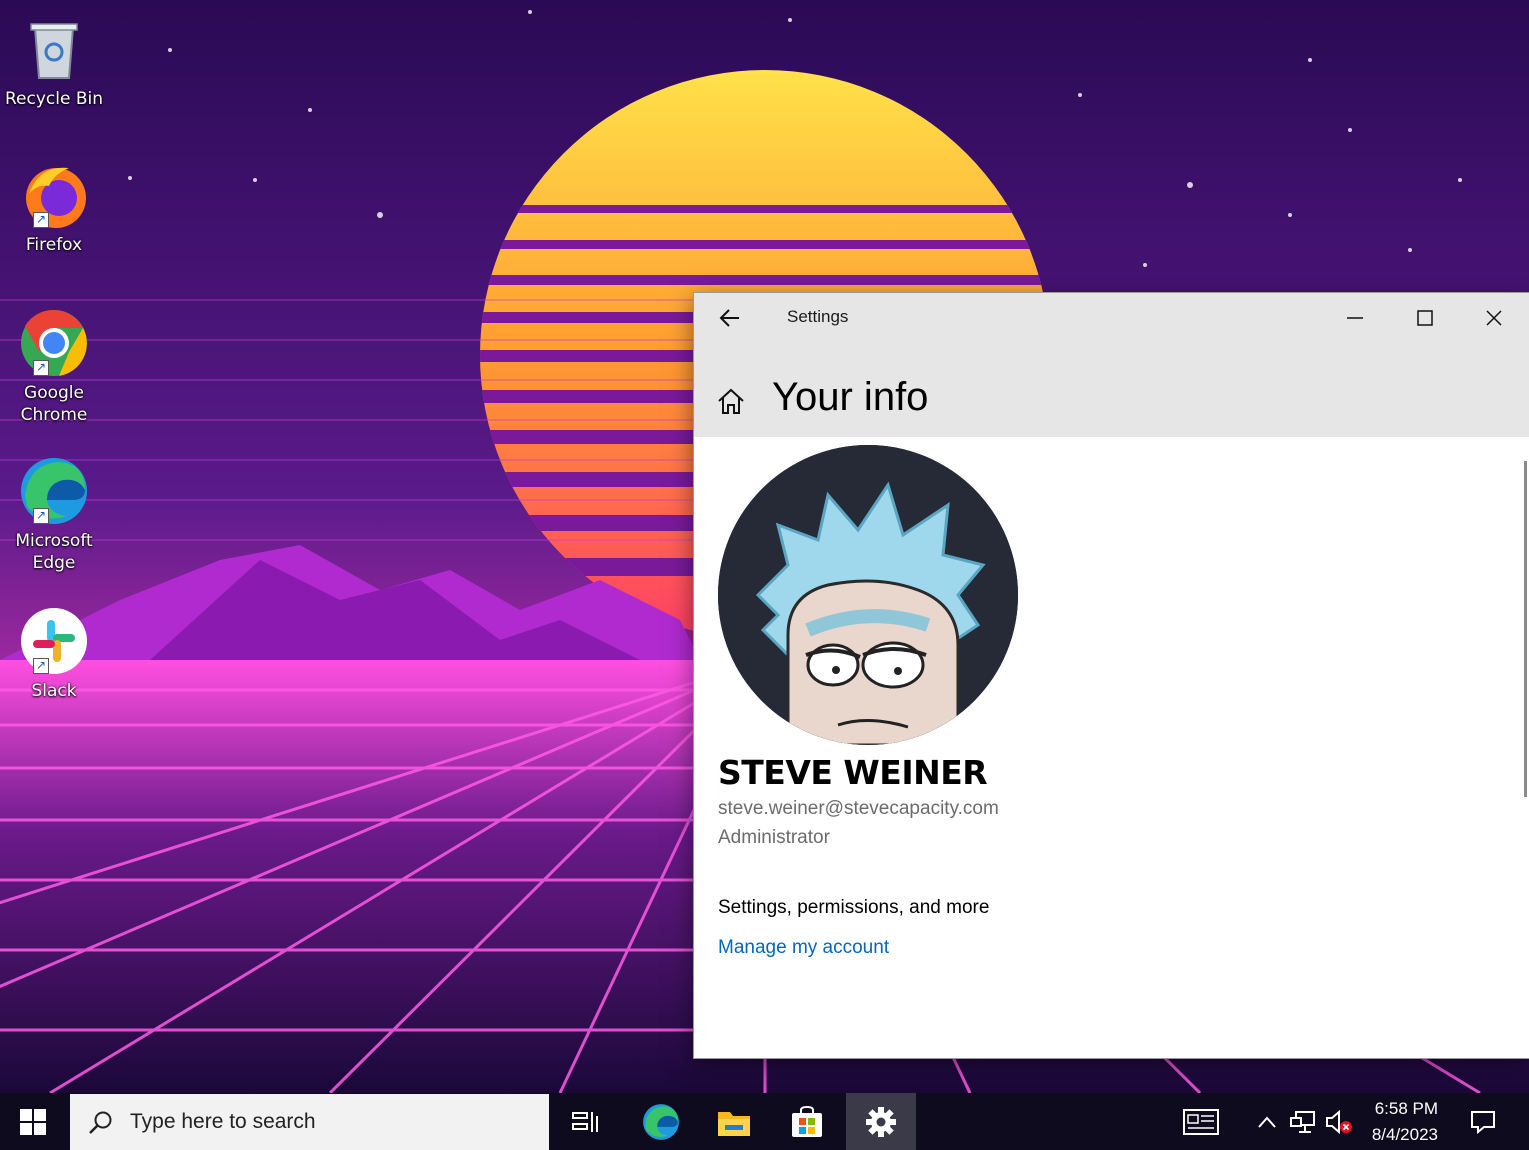 This screenshot has height=1150, width=1529. What do you see at coordinates (54, 552) in the screenshot?
I see `desktop-icon-label: Microsoft Edge` at bounding box center [54, 552].